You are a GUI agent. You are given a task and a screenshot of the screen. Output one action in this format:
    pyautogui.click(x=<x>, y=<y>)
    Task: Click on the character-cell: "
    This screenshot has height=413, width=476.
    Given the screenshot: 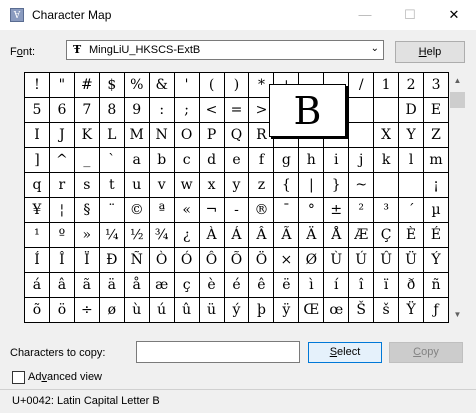 What is the action you would take?
    pyautogui.click(x=62, y=85)
    